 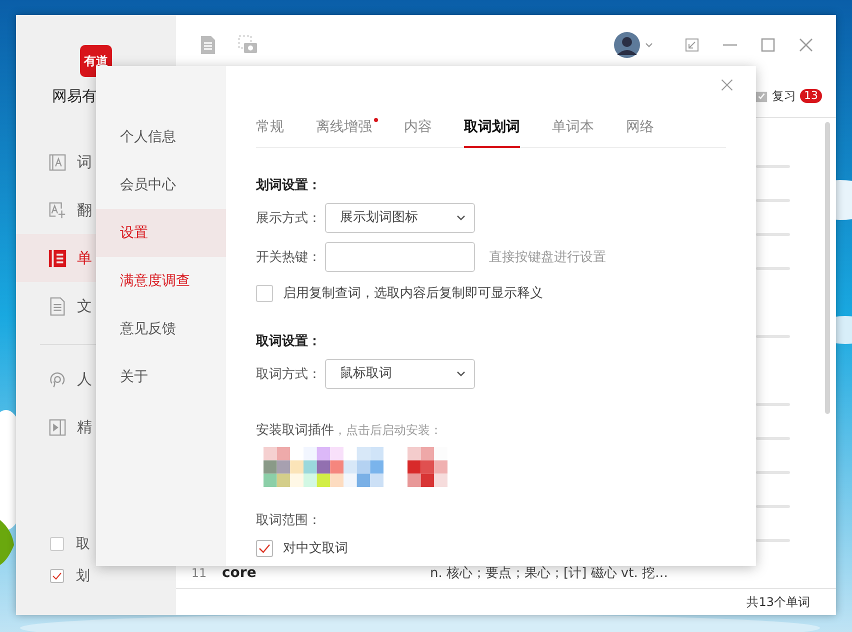 What do you see at coordinates (295, 430) in the screenshot?
I see `plugin-label: 安装取词插件` at bounding box center [295, 430].